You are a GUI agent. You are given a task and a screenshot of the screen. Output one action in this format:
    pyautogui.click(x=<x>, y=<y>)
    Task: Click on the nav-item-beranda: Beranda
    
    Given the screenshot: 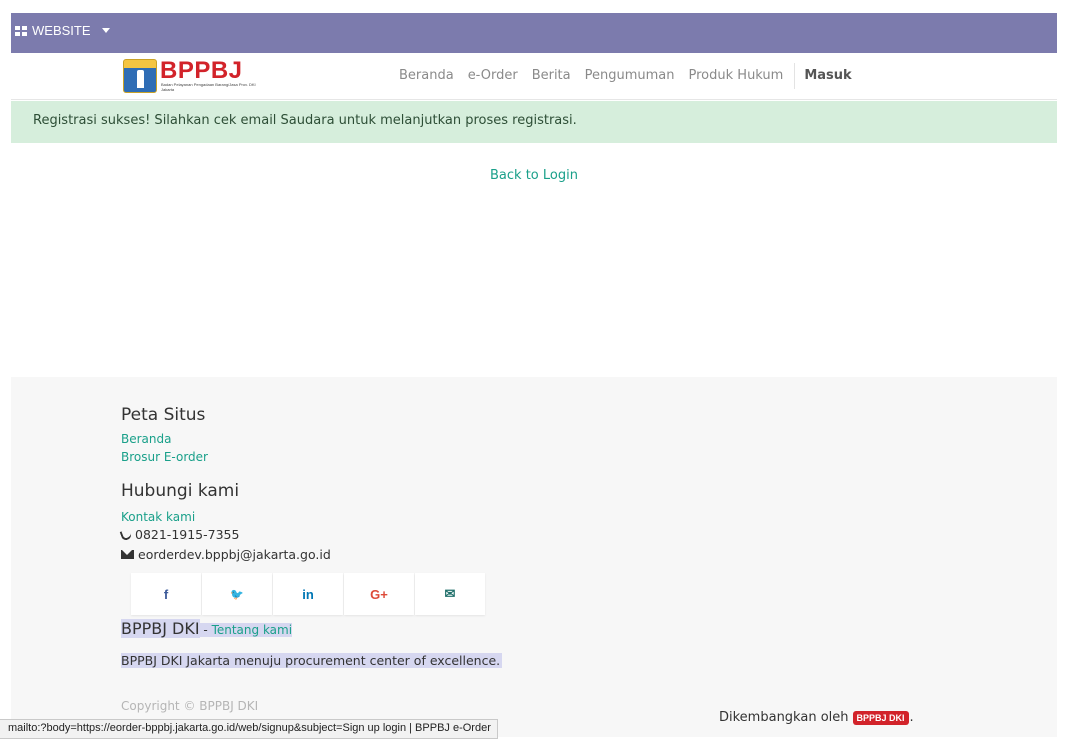 What is the action you would take?
    pyautogui.click(x=426, y=78)
    